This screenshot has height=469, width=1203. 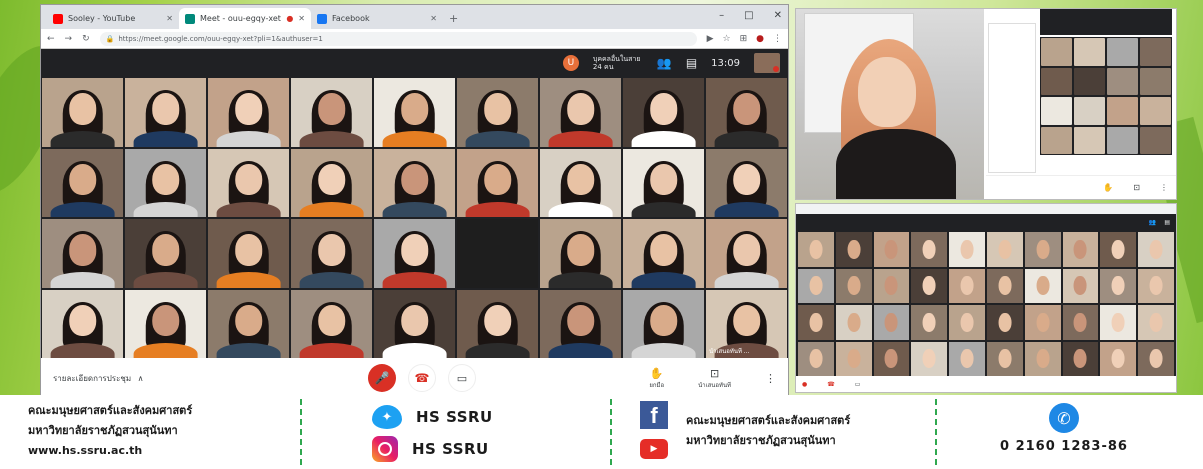 What do you see at coordinates (453, 20) in the screenshot?
I see `new-tab-button: +` at bounding box center [453, 20].